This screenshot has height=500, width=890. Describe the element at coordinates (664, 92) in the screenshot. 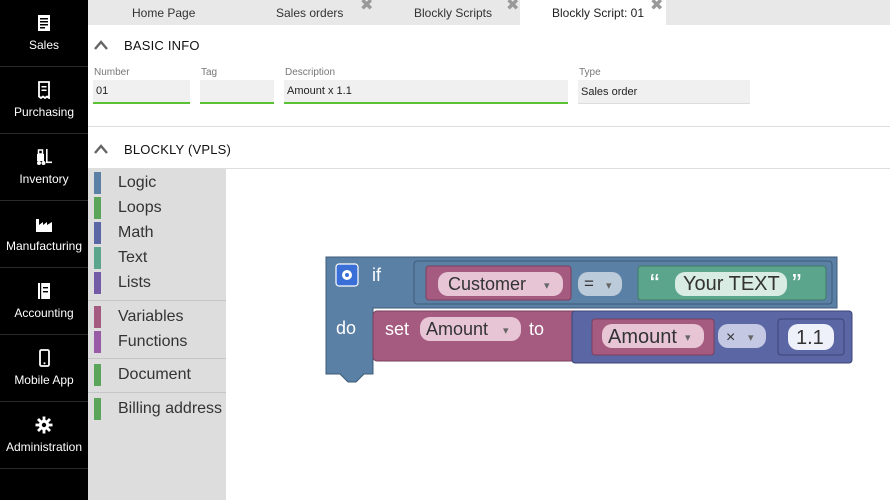

I see `type-select: Sales order` at that location.